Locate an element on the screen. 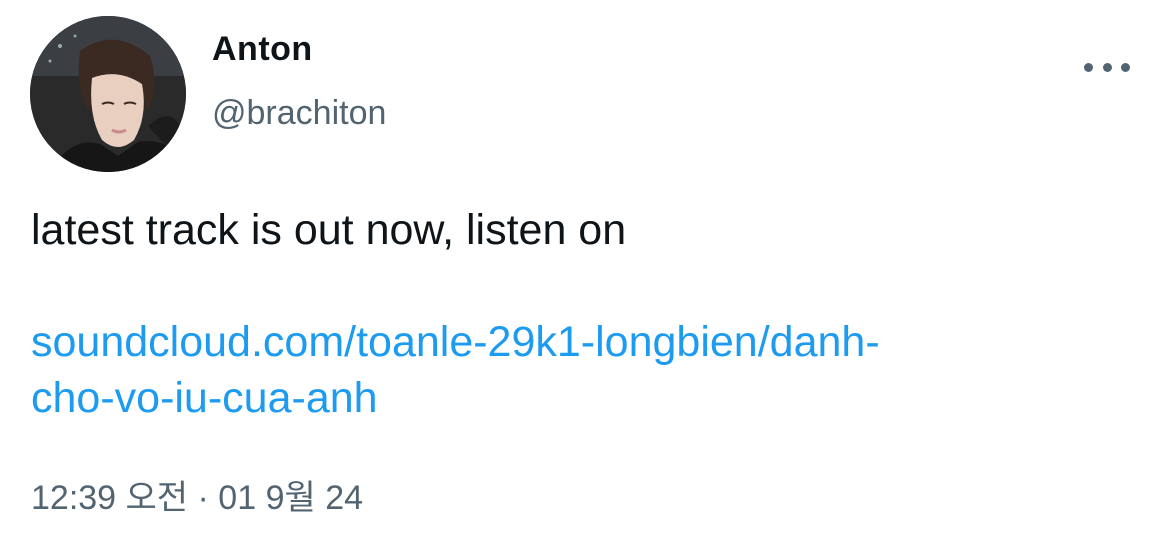 The height and width of the screenshot is (545, 1170). user-handle: @brachiton is located at coordinates (299, 113).